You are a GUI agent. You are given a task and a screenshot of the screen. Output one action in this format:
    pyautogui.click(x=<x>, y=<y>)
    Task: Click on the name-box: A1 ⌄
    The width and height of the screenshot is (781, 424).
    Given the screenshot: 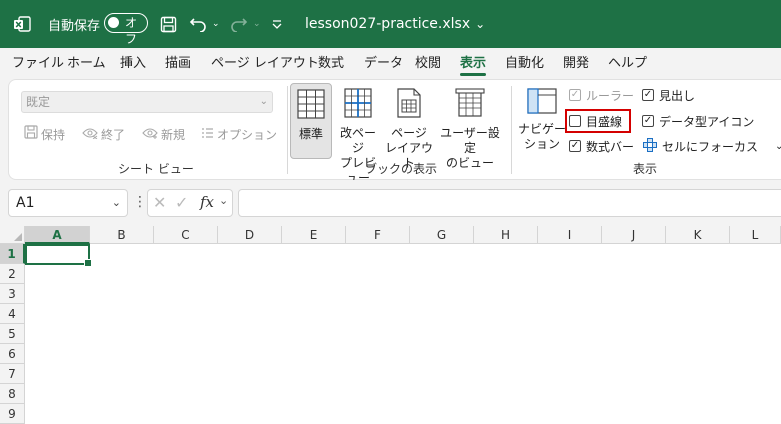 What is the action you would take?
    pyautogui.click(x=68, y=203)
    